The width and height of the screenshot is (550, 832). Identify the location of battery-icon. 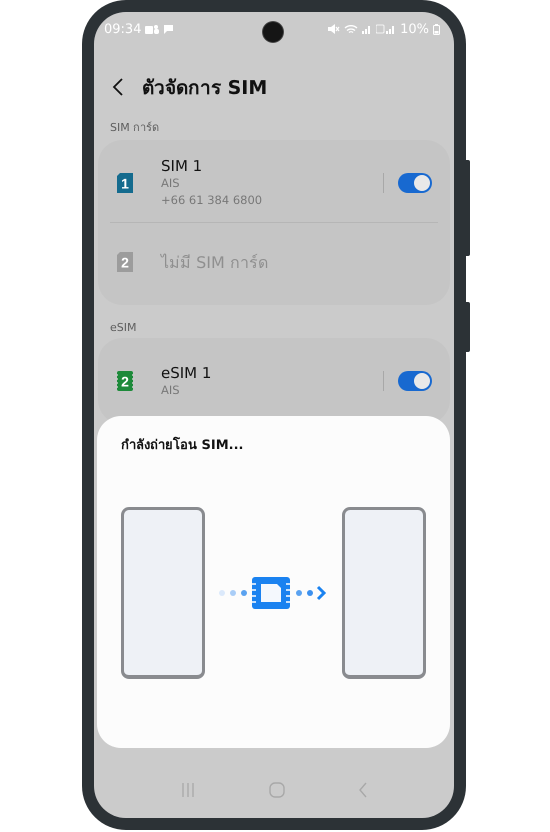
(436, 29).